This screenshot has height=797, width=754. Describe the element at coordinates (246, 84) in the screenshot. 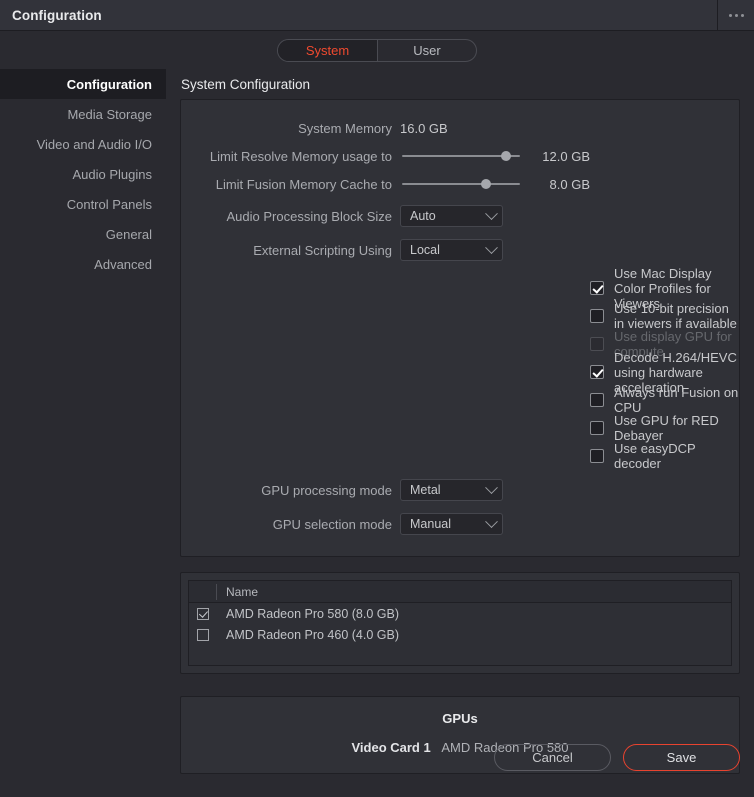

I see `page-title: System Configuration` at that location.